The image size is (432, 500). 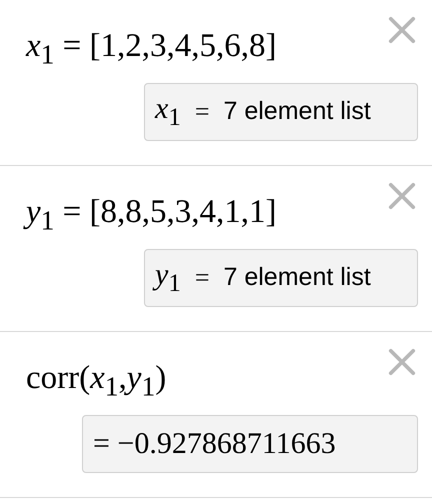 What do you see at coordinates (168, 112) in the screenshot?
I see `variable-name: x$_{1}$` at bounding box center [168, 112].